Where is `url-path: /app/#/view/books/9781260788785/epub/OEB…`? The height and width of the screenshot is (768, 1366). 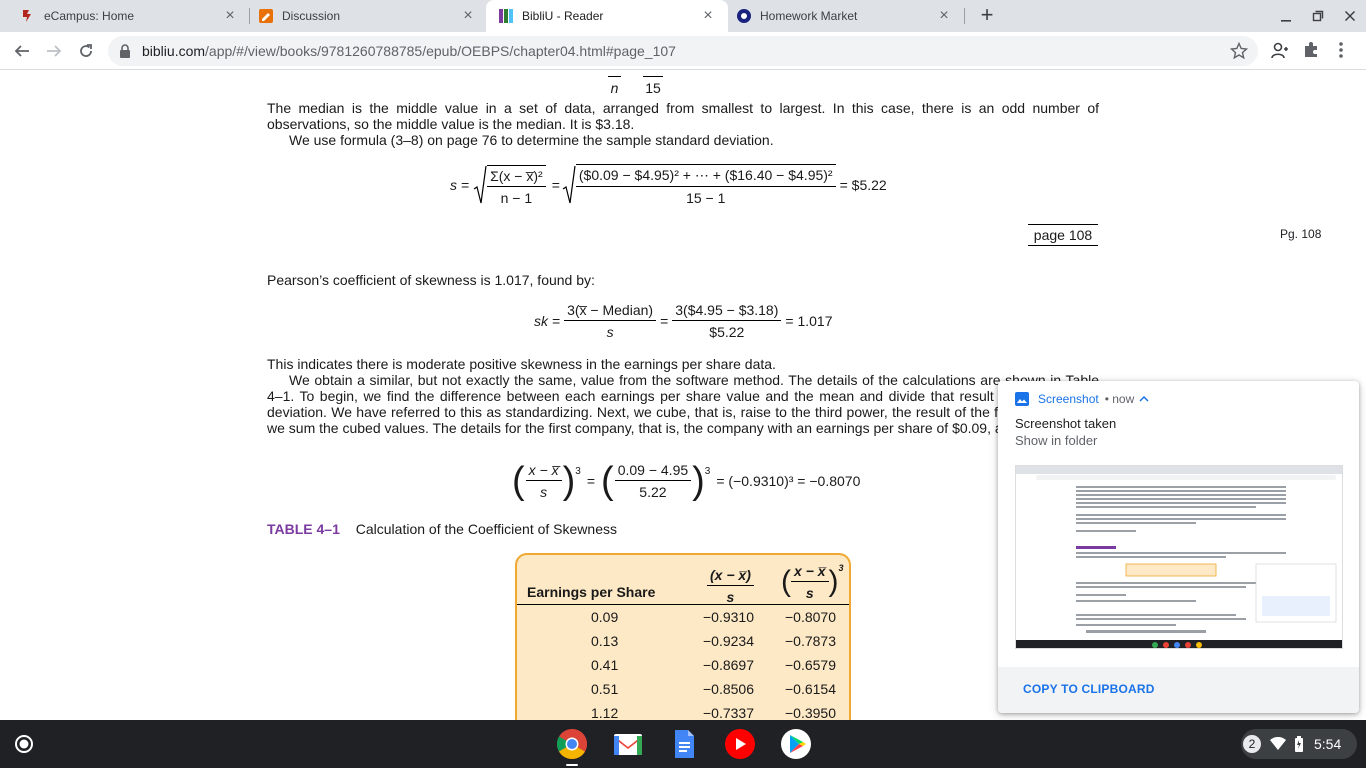 url-path: /app/#/view/books/9781260788785/epub/OEB… is located at coordinates (440, 51).